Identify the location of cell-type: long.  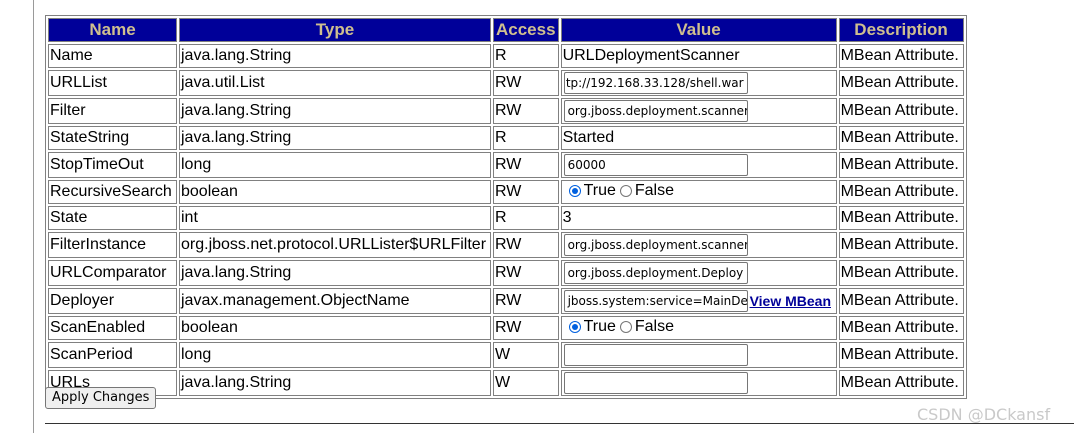
(335, 165).